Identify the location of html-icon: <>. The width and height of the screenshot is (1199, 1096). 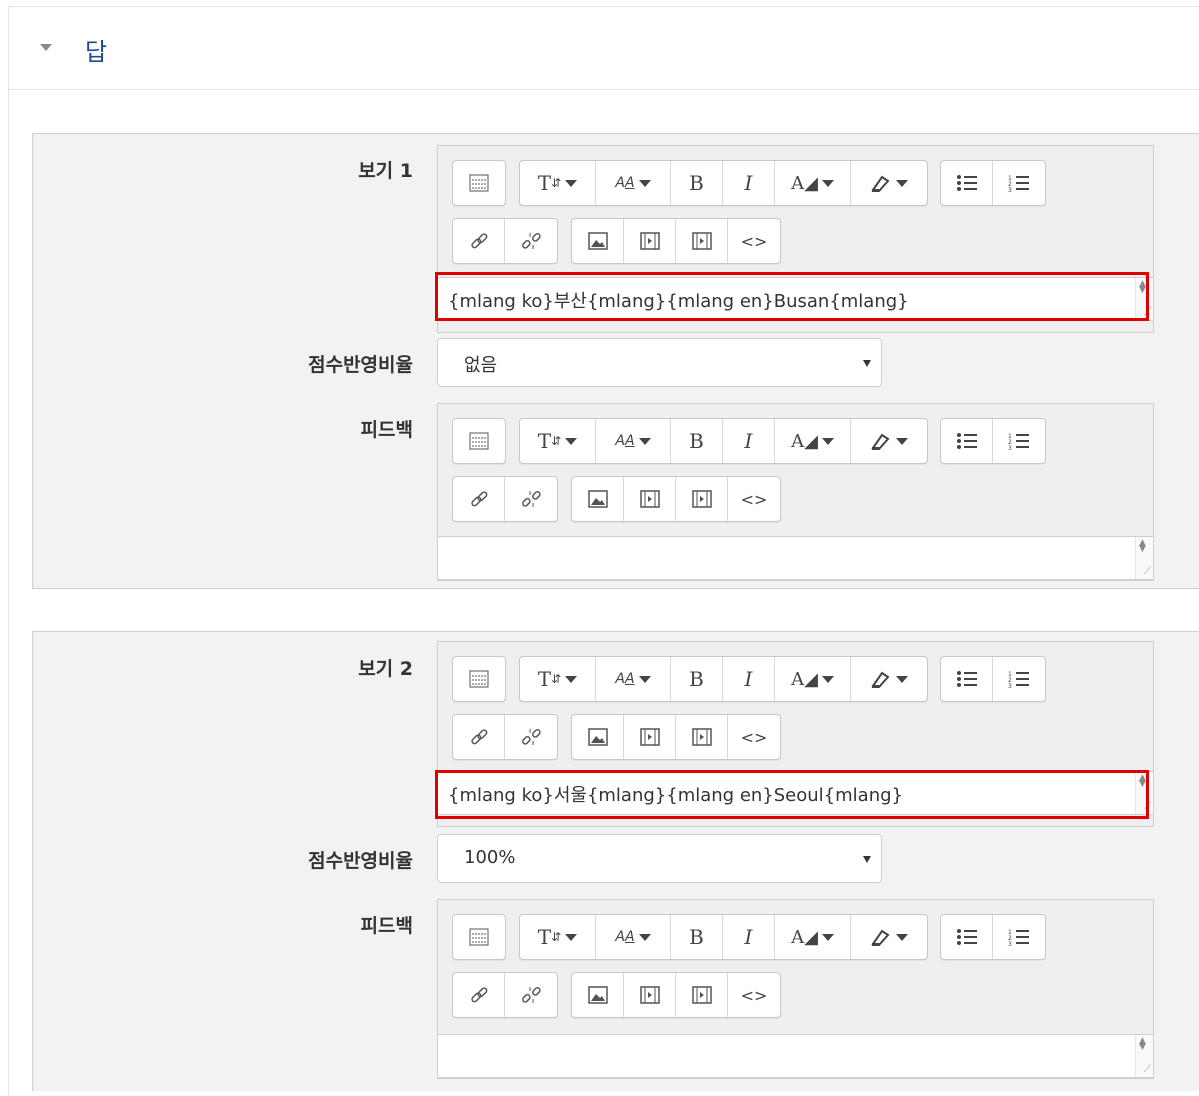
(754, 241).